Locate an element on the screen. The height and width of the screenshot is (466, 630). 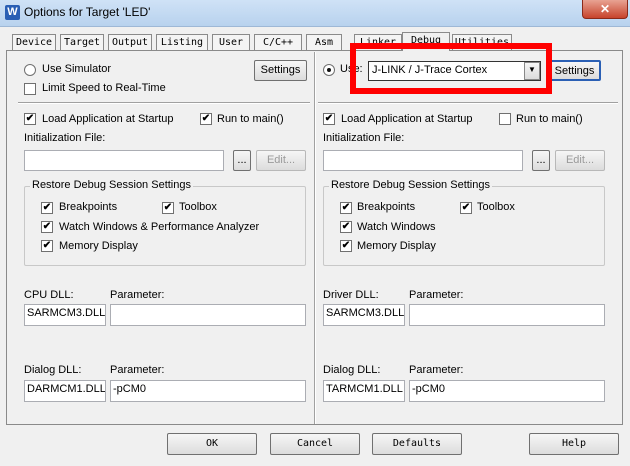
simulator-settings-button: Settings is located at coordinates (280, 70).